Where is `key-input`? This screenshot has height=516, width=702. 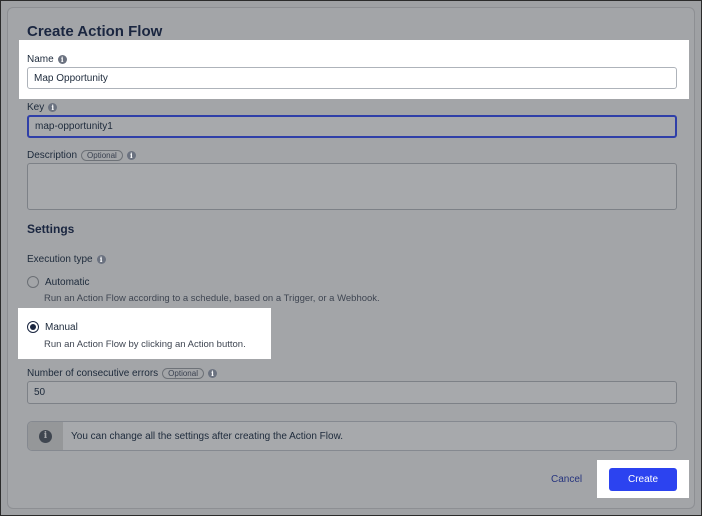
key-input is located at coordinates (352, 126).